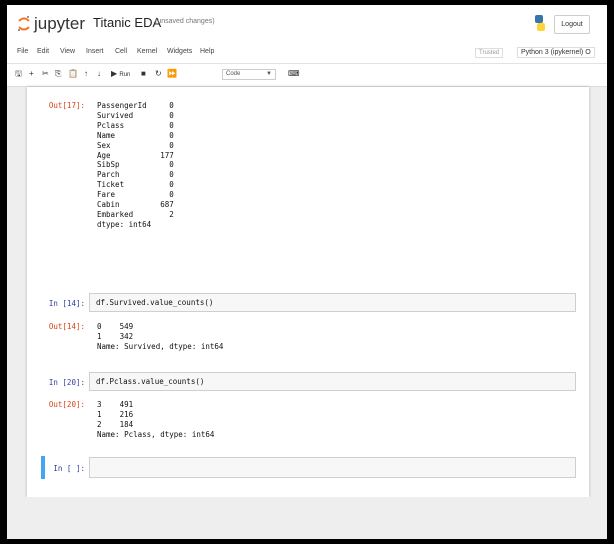  What do you see at coordinates (67, 51) in the screenshot?
I see `menu-view: View` at bounding box center [67, 51].